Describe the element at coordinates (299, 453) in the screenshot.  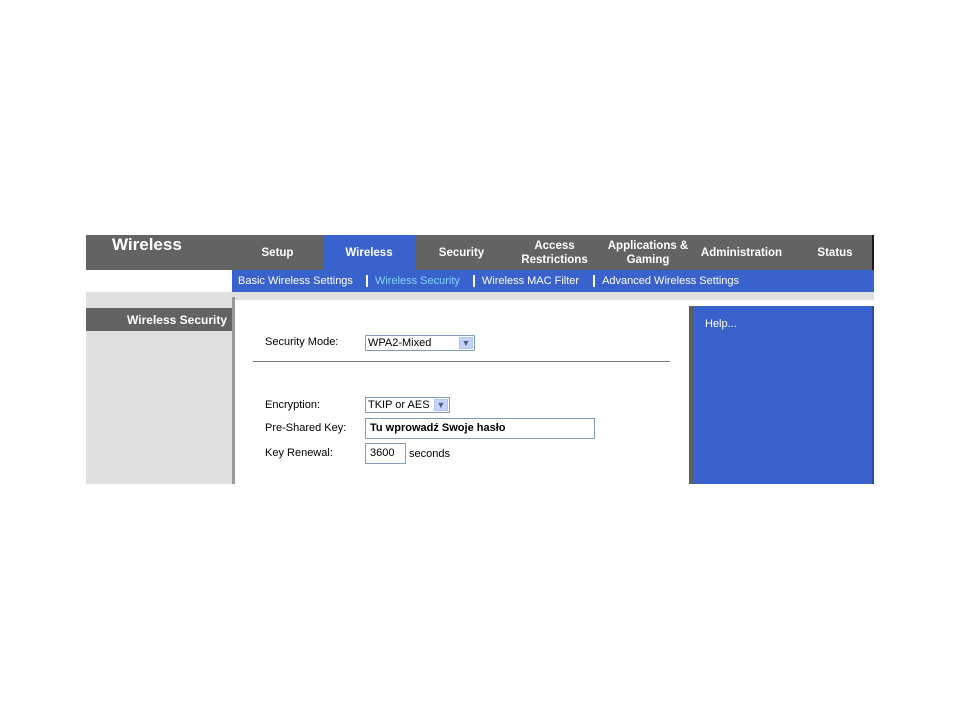
I see `key-renewal-label: Key Renewal:` at that location.